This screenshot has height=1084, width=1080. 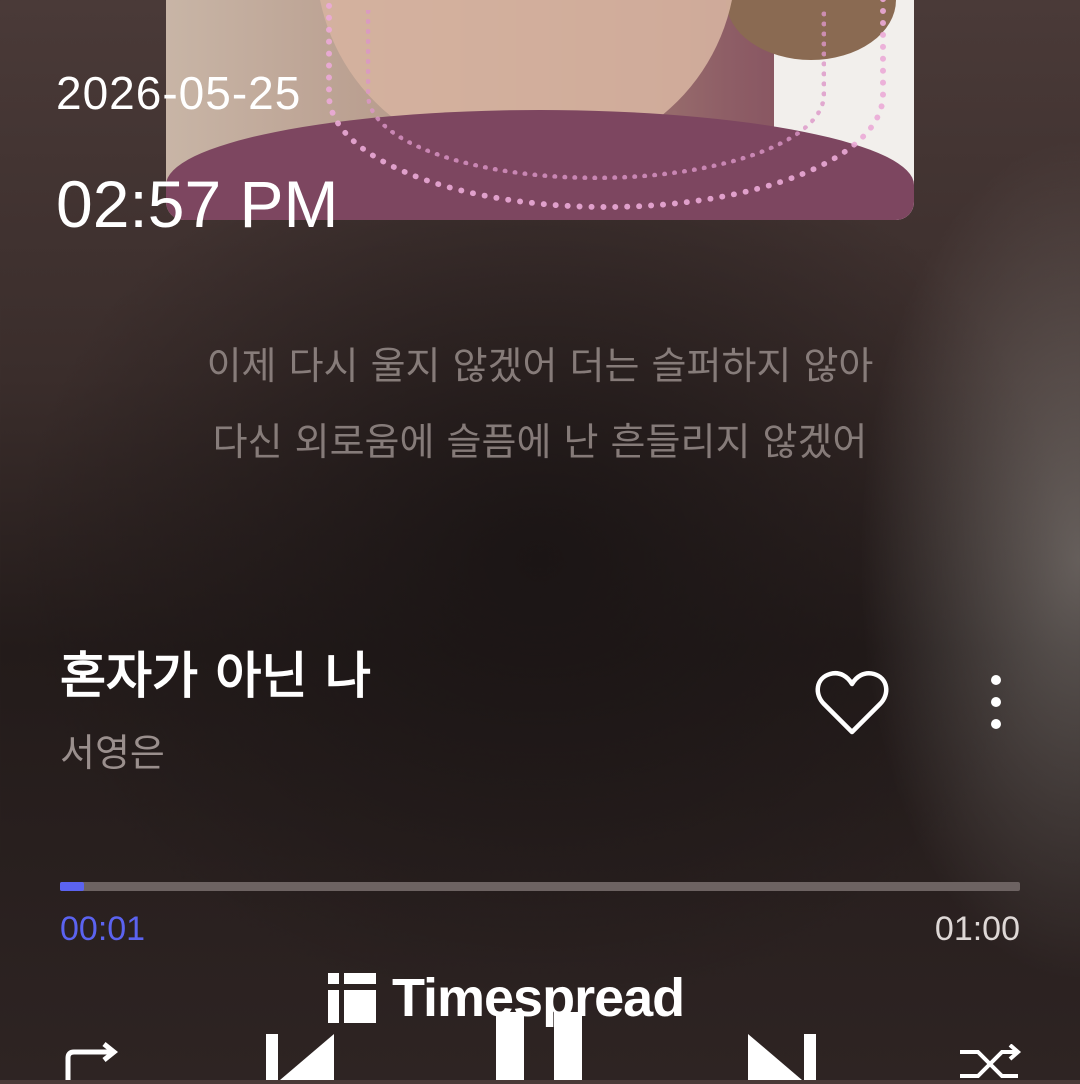 I want to click on shuffle-button, so click(x=990, y=1061).